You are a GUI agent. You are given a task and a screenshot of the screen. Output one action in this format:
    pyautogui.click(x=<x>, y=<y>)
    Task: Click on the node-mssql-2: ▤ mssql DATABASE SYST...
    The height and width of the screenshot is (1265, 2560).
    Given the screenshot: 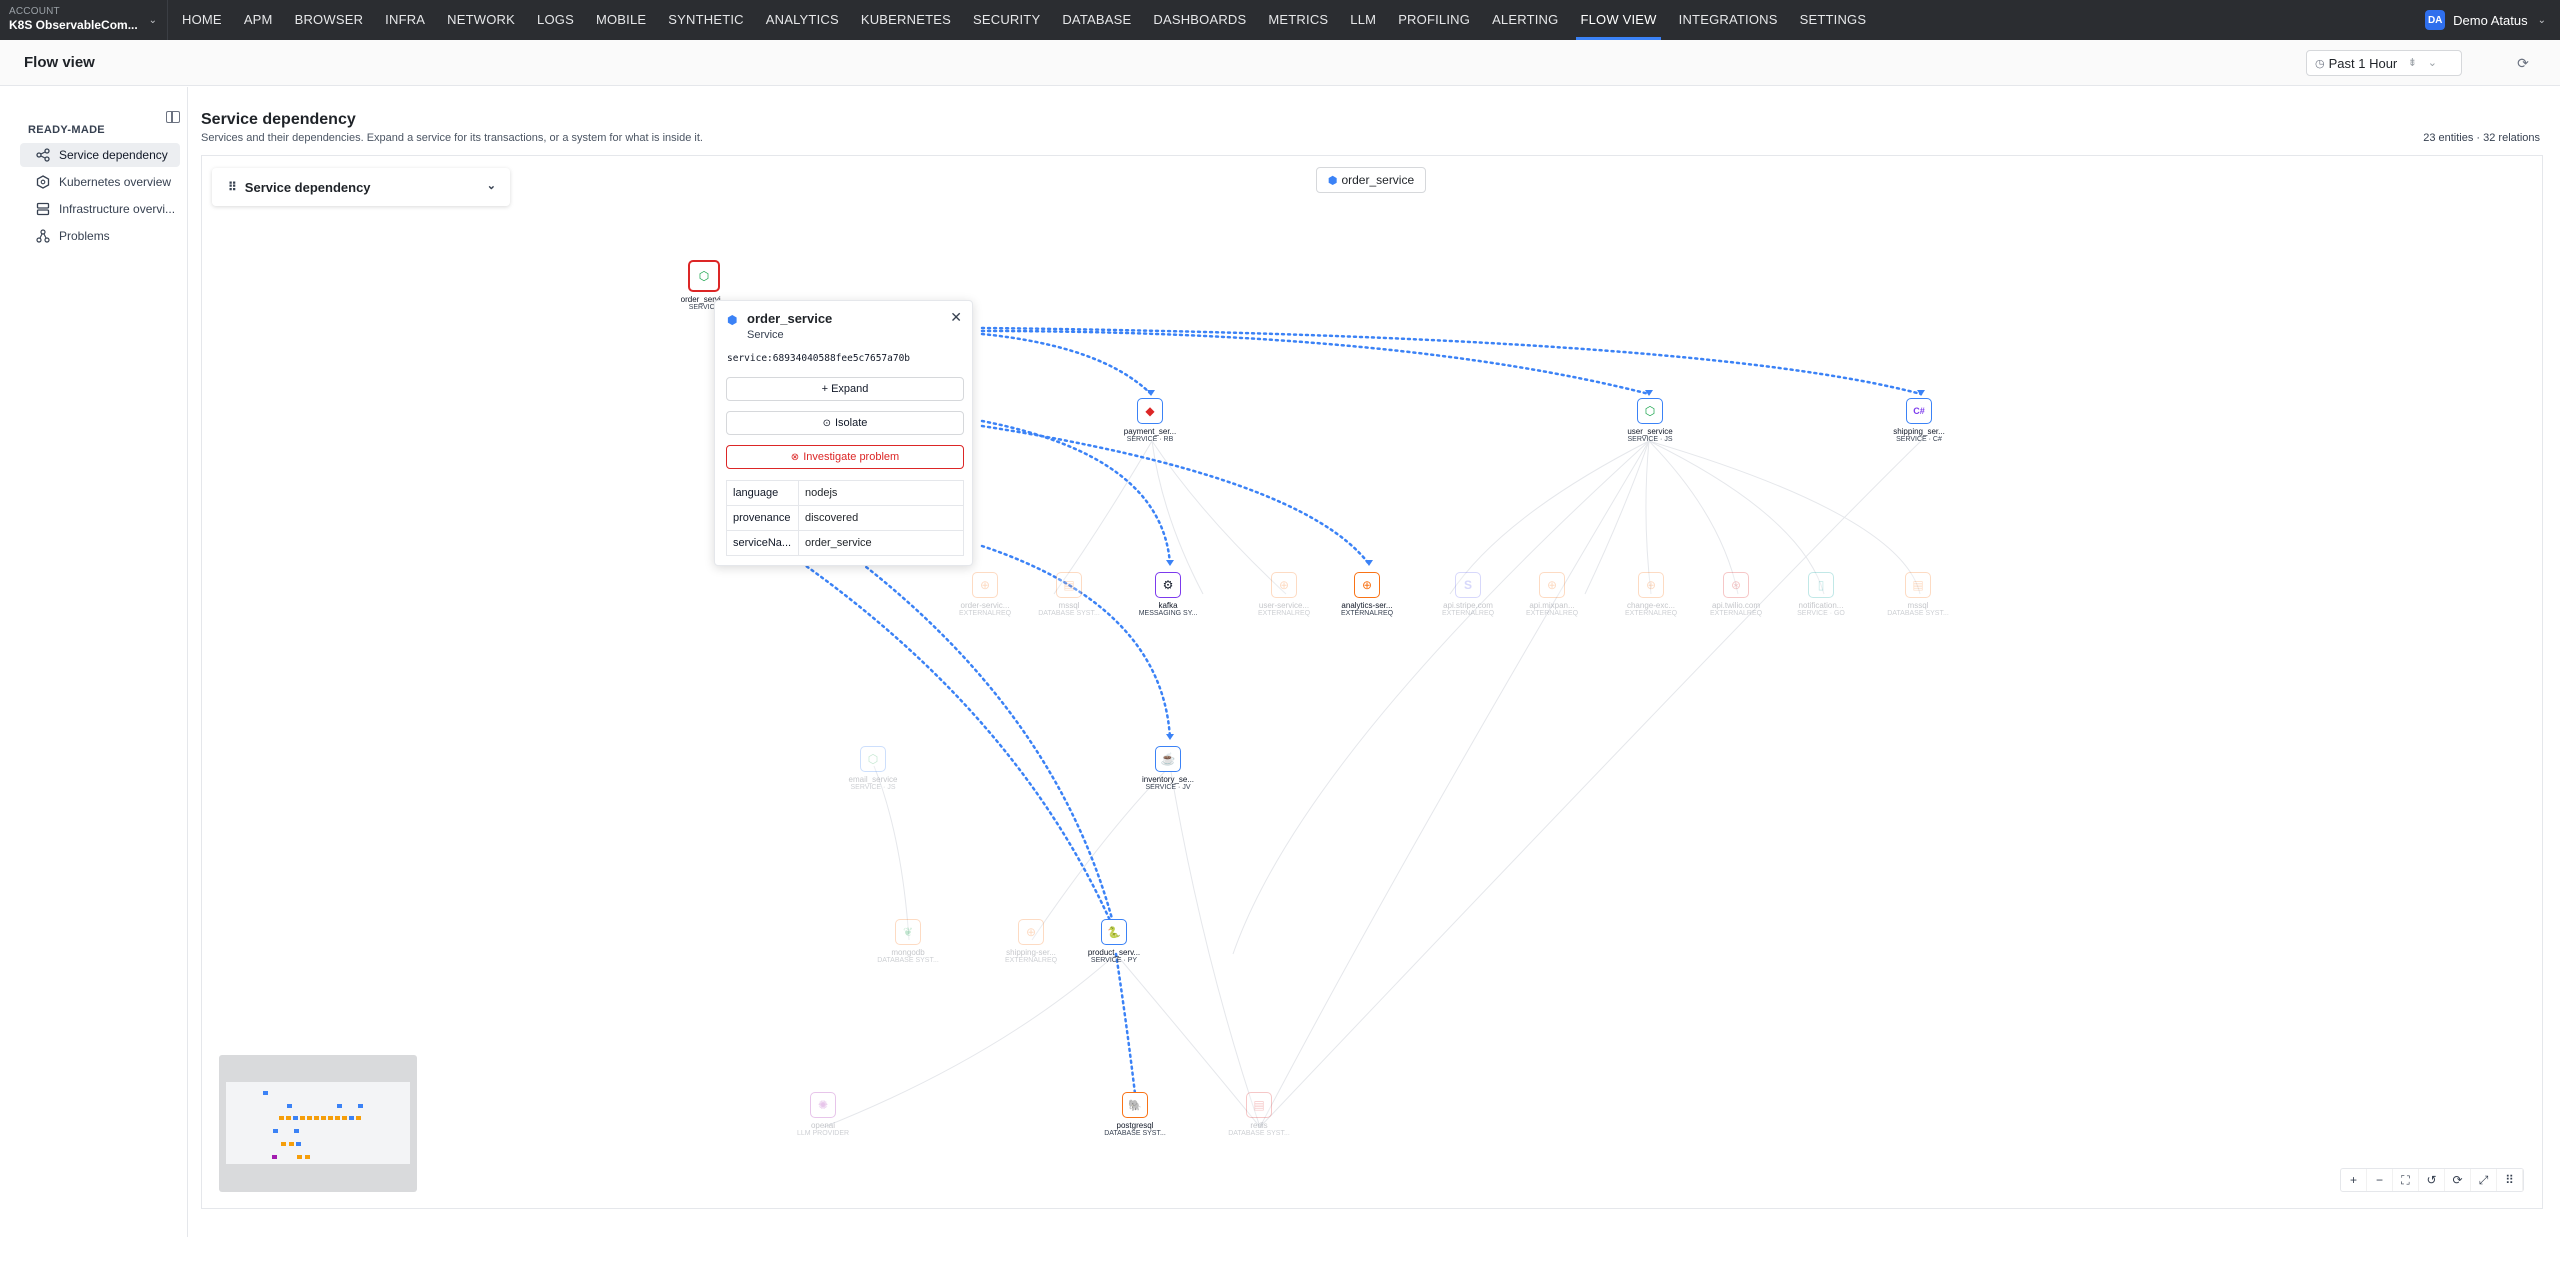 What is the action you would take?
    pyautogui.click(x=1918, y=594)
    